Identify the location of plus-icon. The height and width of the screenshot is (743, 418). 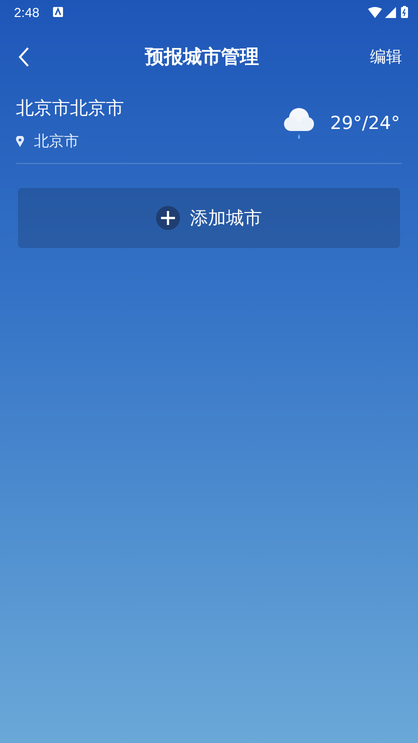
(168, 218).